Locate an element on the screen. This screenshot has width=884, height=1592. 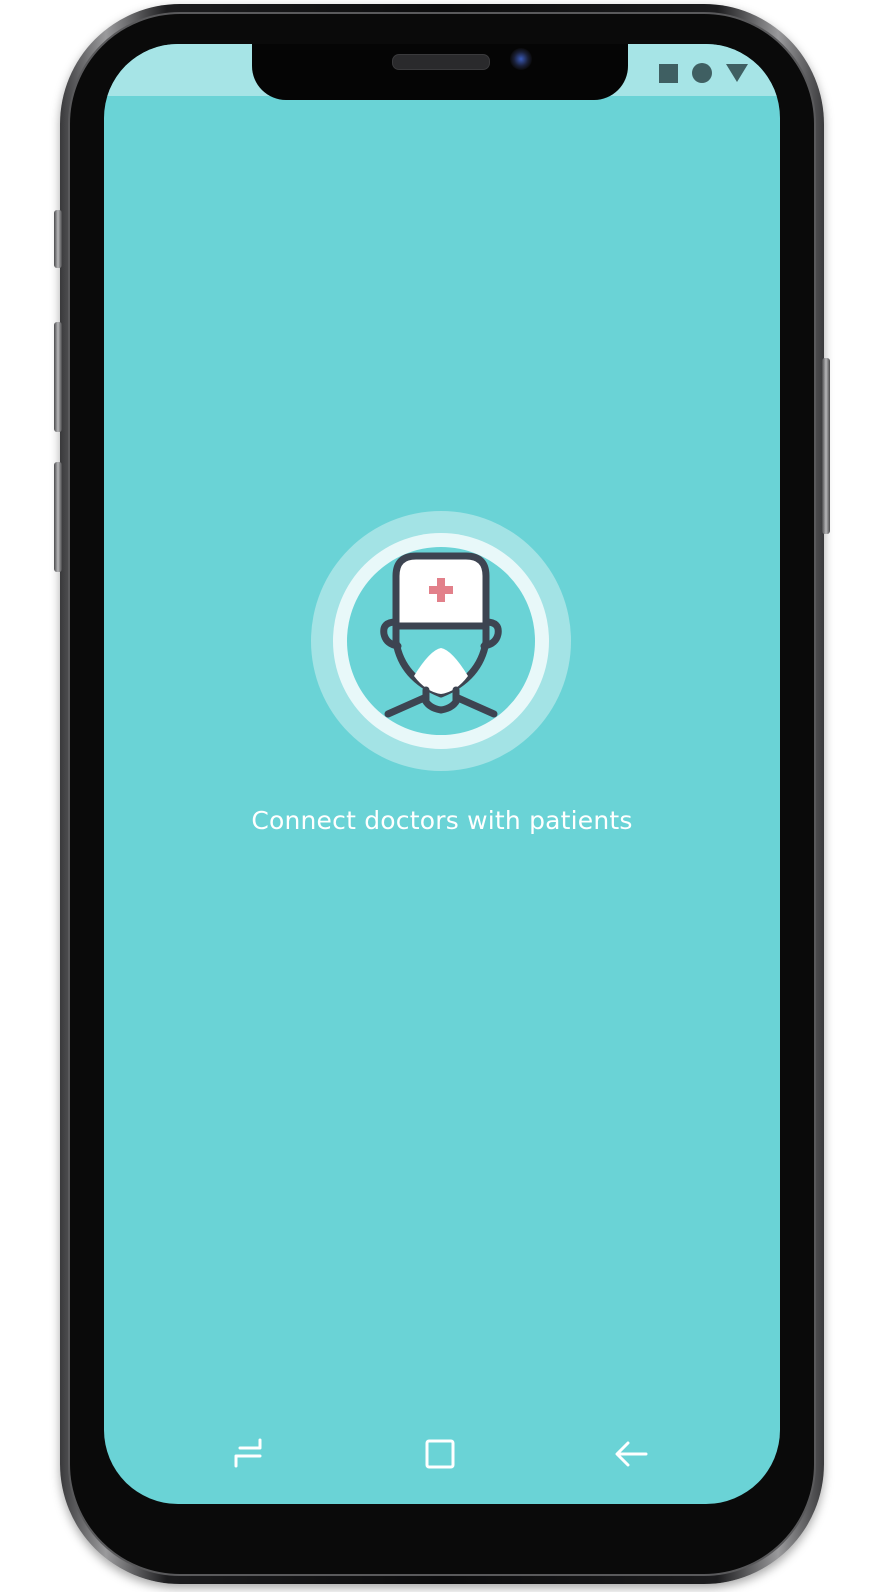
cross-icon-horizontal is located at coordinates (441, 590).